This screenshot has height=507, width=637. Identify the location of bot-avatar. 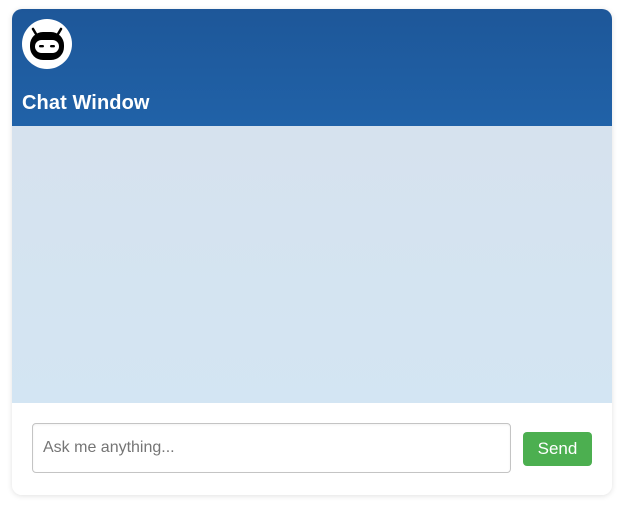
(47, 44).